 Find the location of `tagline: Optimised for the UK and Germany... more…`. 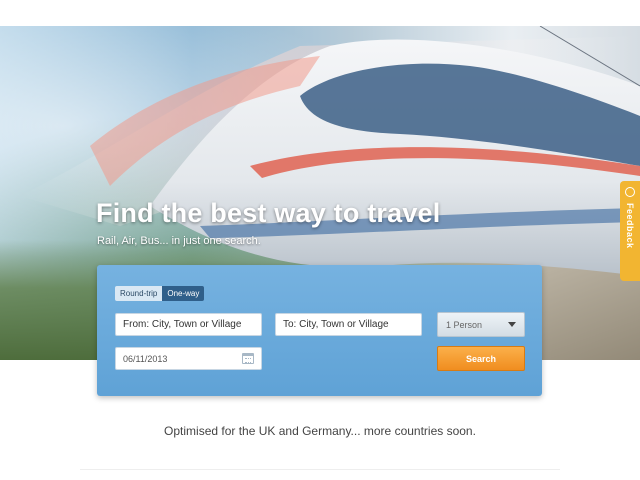

tagline: Optimised for the UK and Germany... more… is located at coordinates (320, 431).